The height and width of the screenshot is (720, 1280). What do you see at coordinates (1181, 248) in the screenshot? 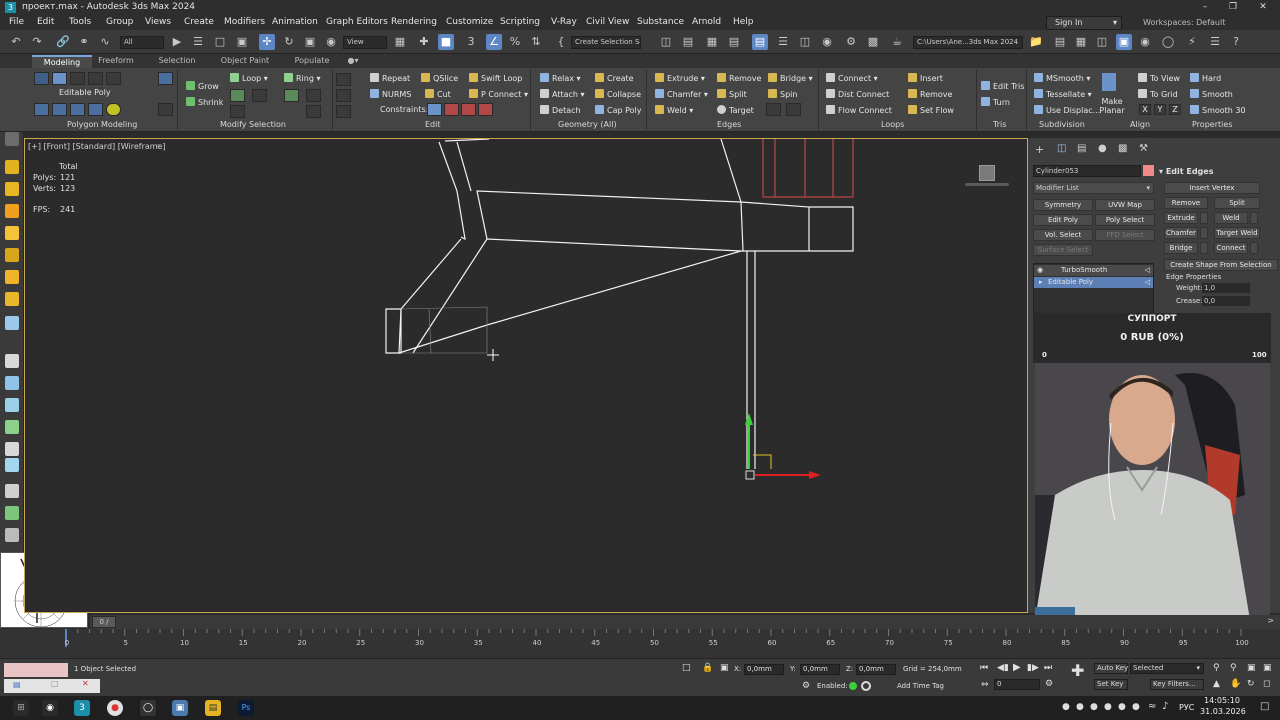
I see `bridge-edge-button: Bridge` at bounding box center [1181, 248].